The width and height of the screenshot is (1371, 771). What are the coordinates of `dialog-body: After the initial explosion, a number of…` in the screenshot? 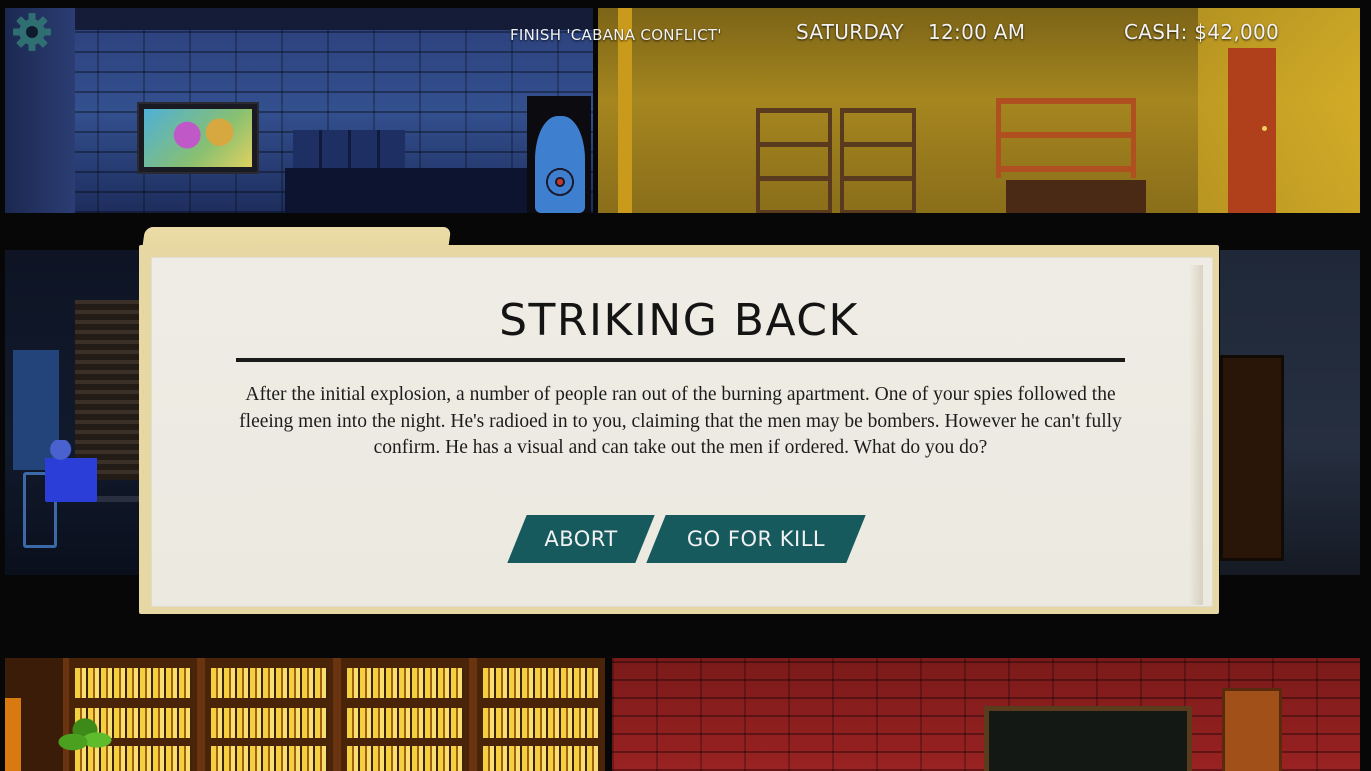 It's located at (680, 421).